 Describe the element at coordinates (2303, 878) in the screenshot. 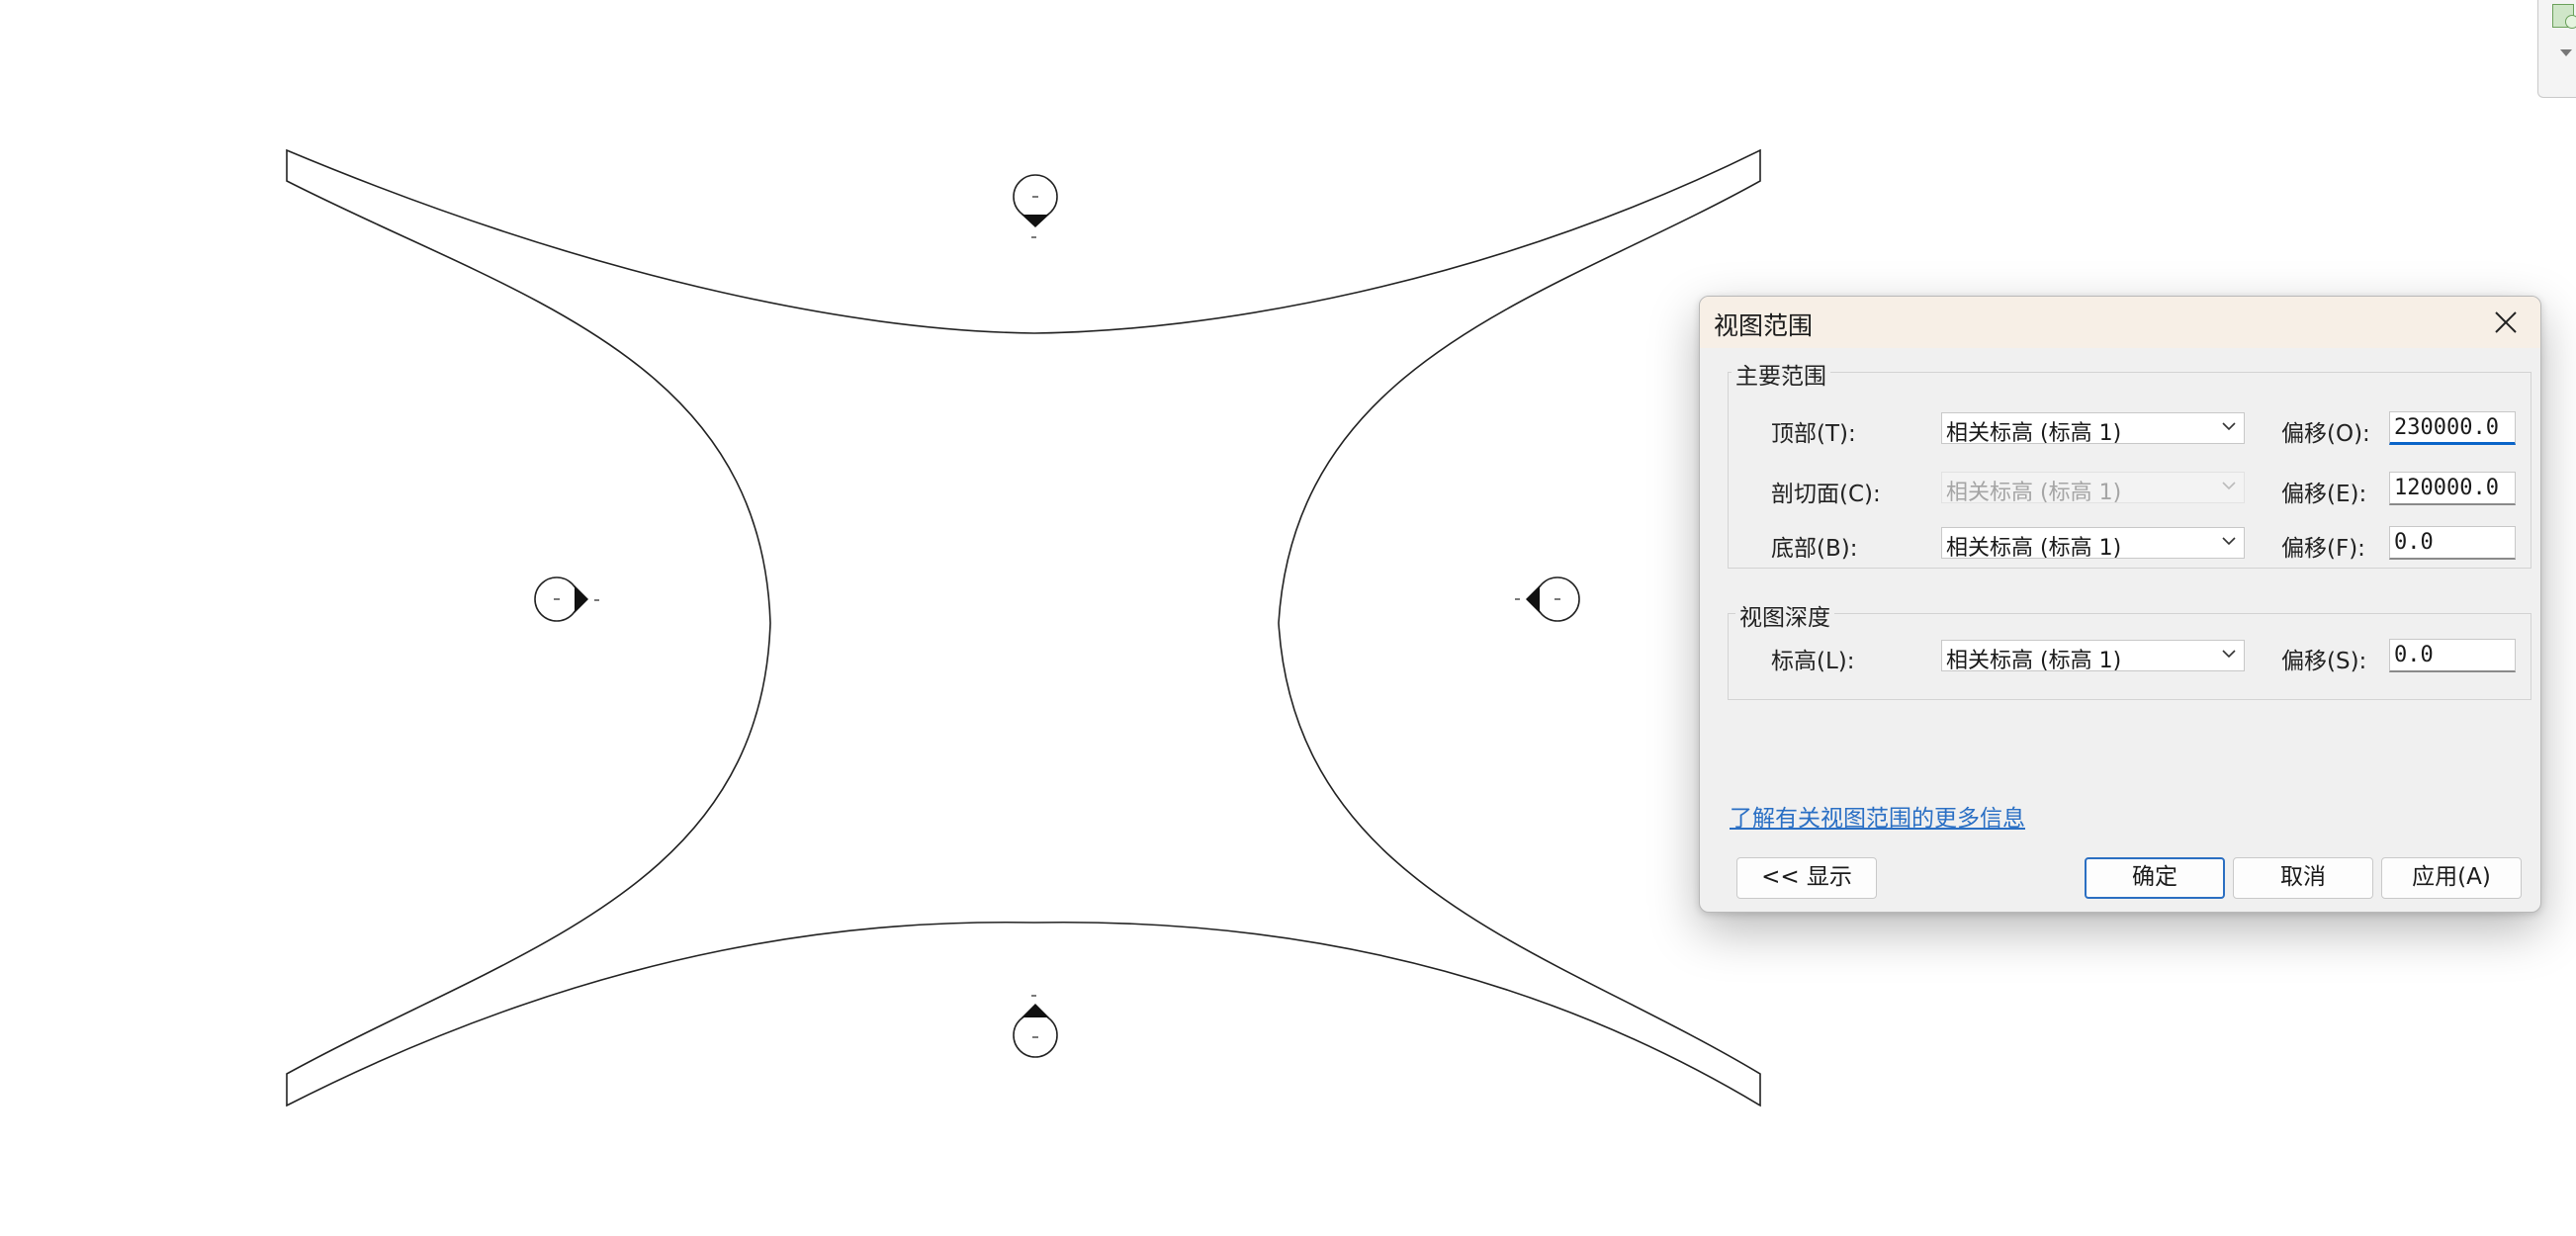

I see `cancel-button: 取消` at that location.